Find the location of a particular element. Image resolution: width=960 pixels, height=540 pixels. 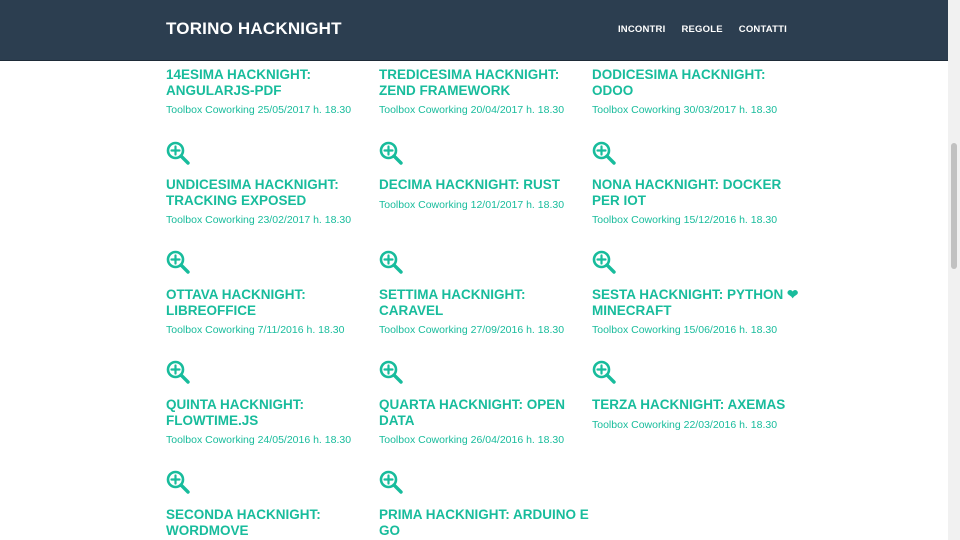

event-meta: Toolbox Coworking 20/04/2017 h. 18.30 is located at coordinates (472, 110).